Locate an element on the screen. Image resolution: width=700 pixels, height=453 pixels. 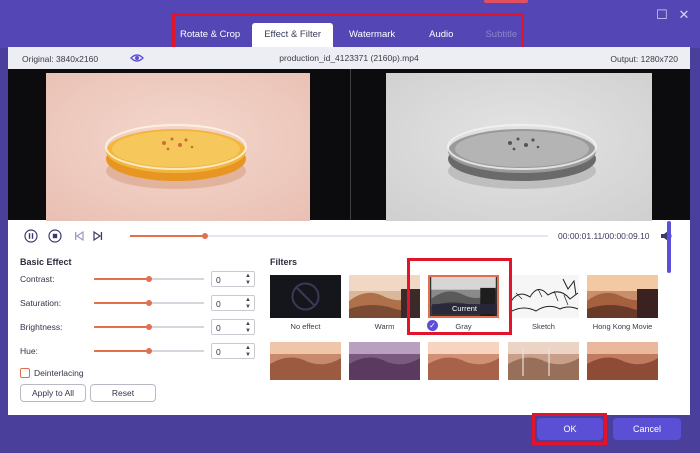
time-readout: 00:00:01.11/00:00:09.10 is located at coordinates (604, 236).